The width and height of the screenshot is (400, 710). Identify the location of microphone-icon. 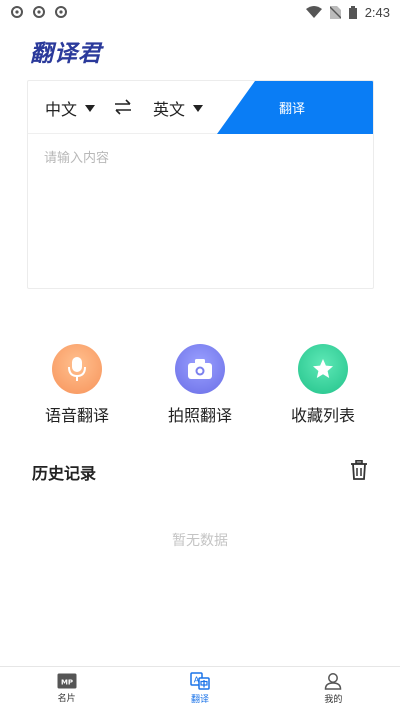
(77, 369).